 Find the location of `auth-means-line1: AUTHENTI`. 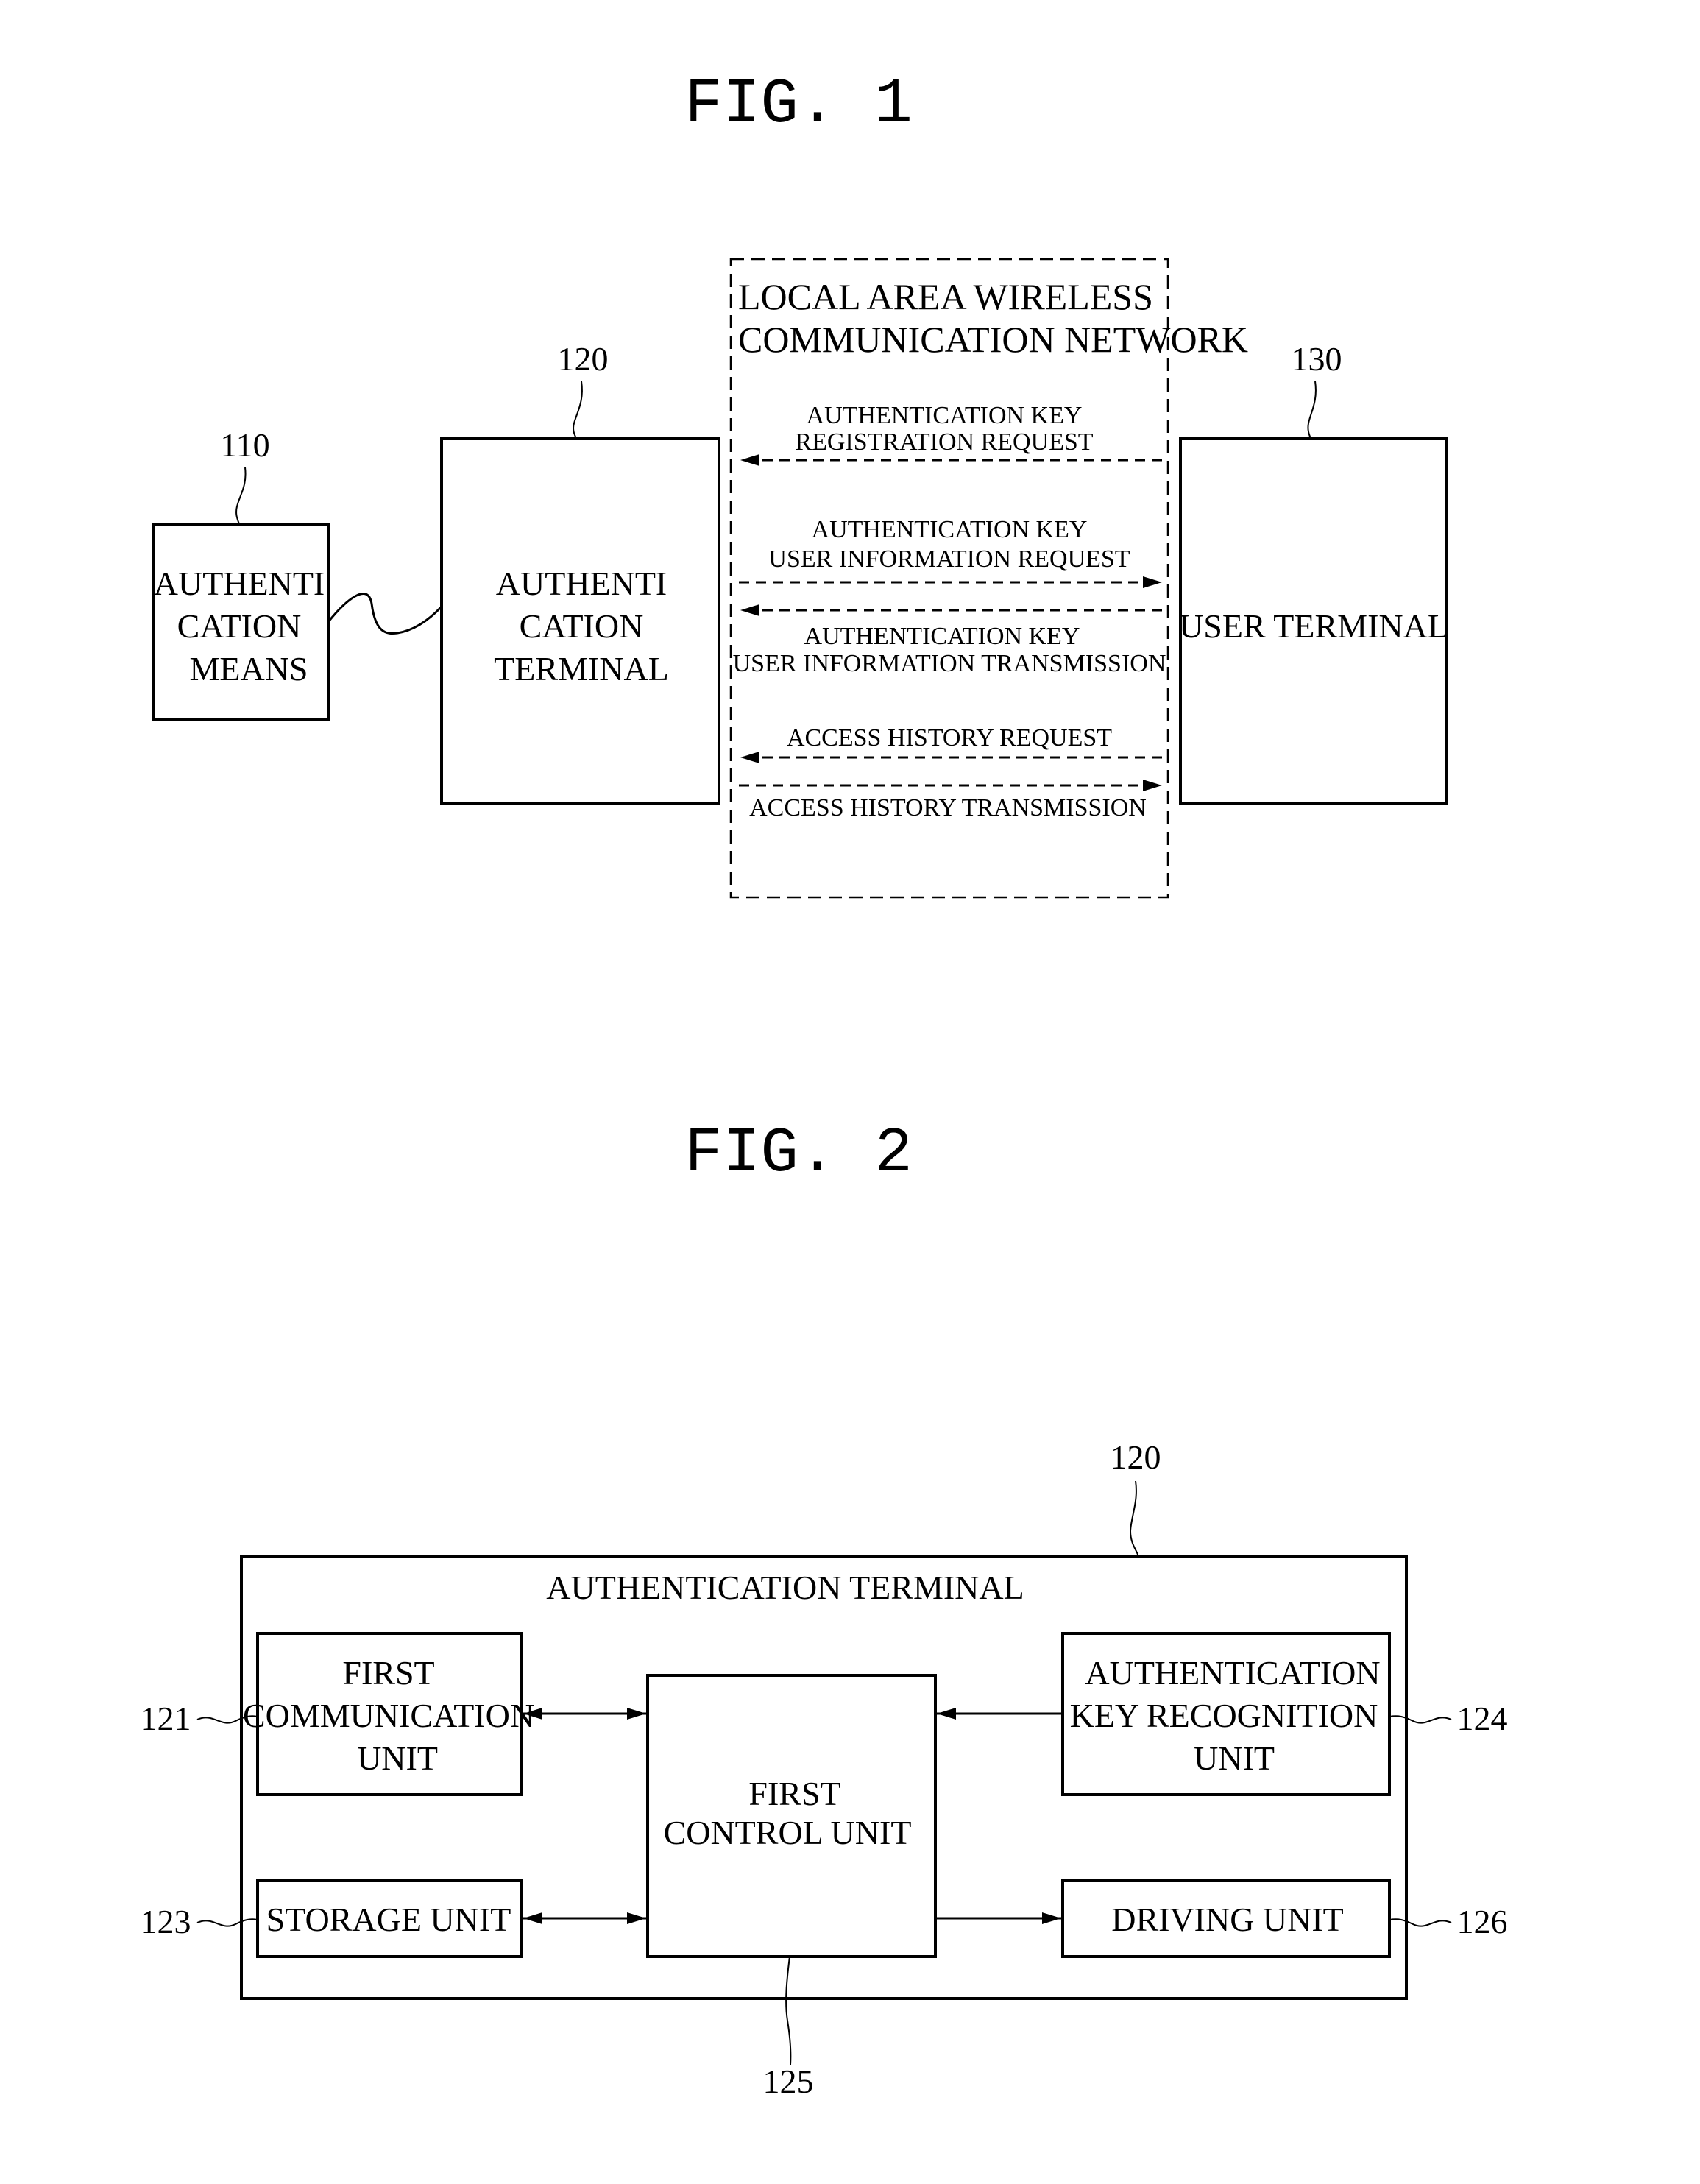

auth-means-line1: AUTHENTI is located at coordinates (239, 583).